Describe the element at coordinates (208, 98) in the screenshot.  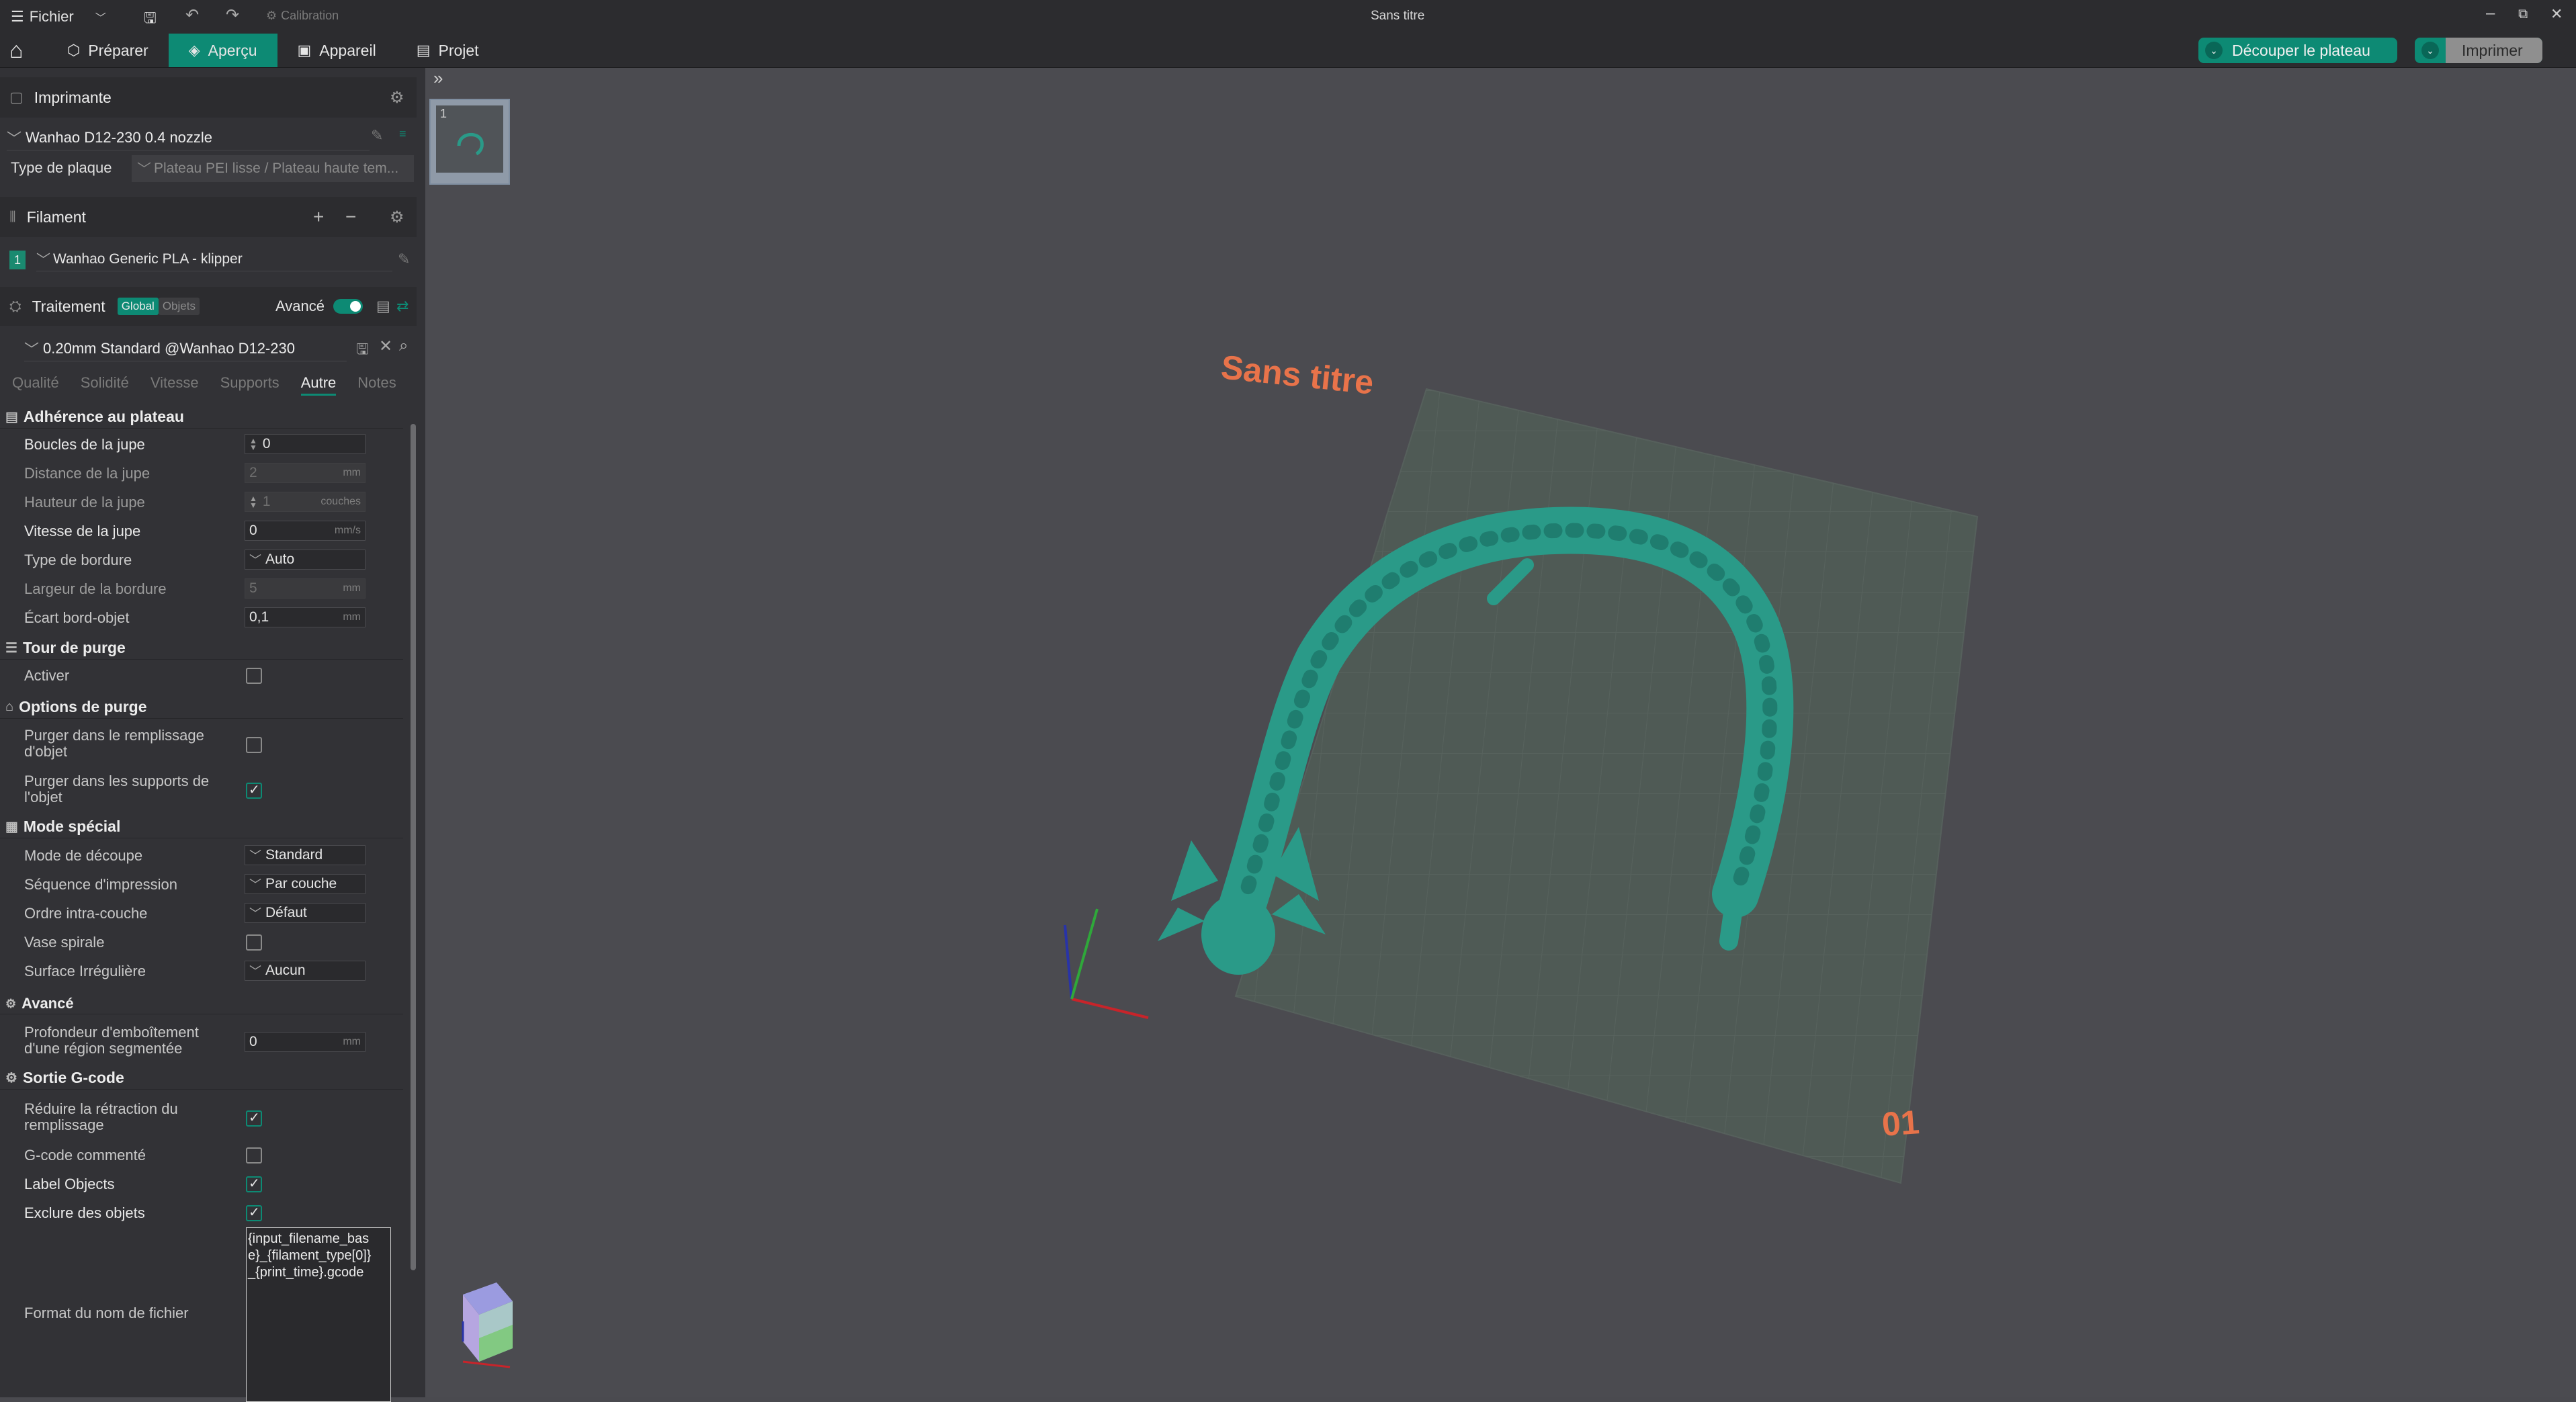
I see `printer-section-header: ▢ Imprimante ⚙` at that location.